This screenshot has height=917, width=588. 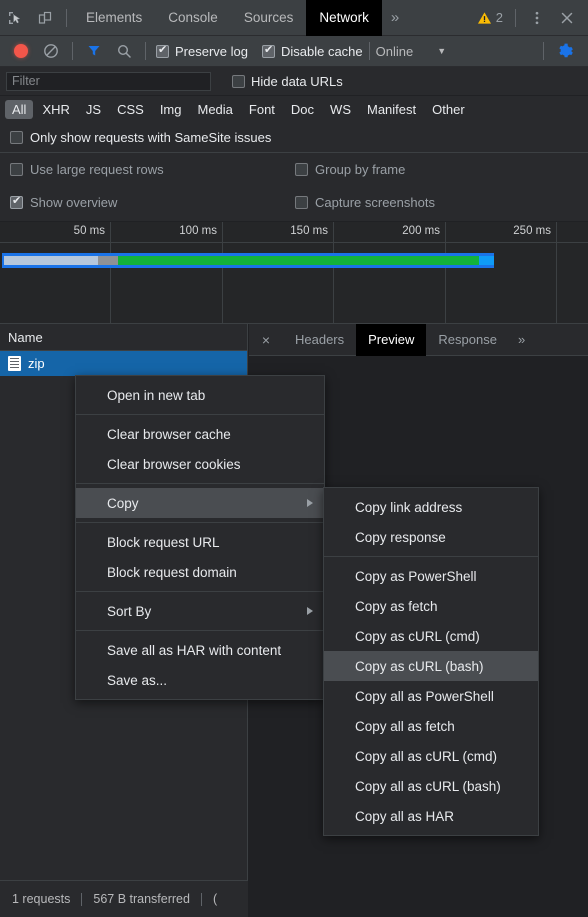 What do you see at coordinates (431, 537) in the screenshot?
I see `menu-item-copy-response: Copy response` at bounding box center [431, 537].